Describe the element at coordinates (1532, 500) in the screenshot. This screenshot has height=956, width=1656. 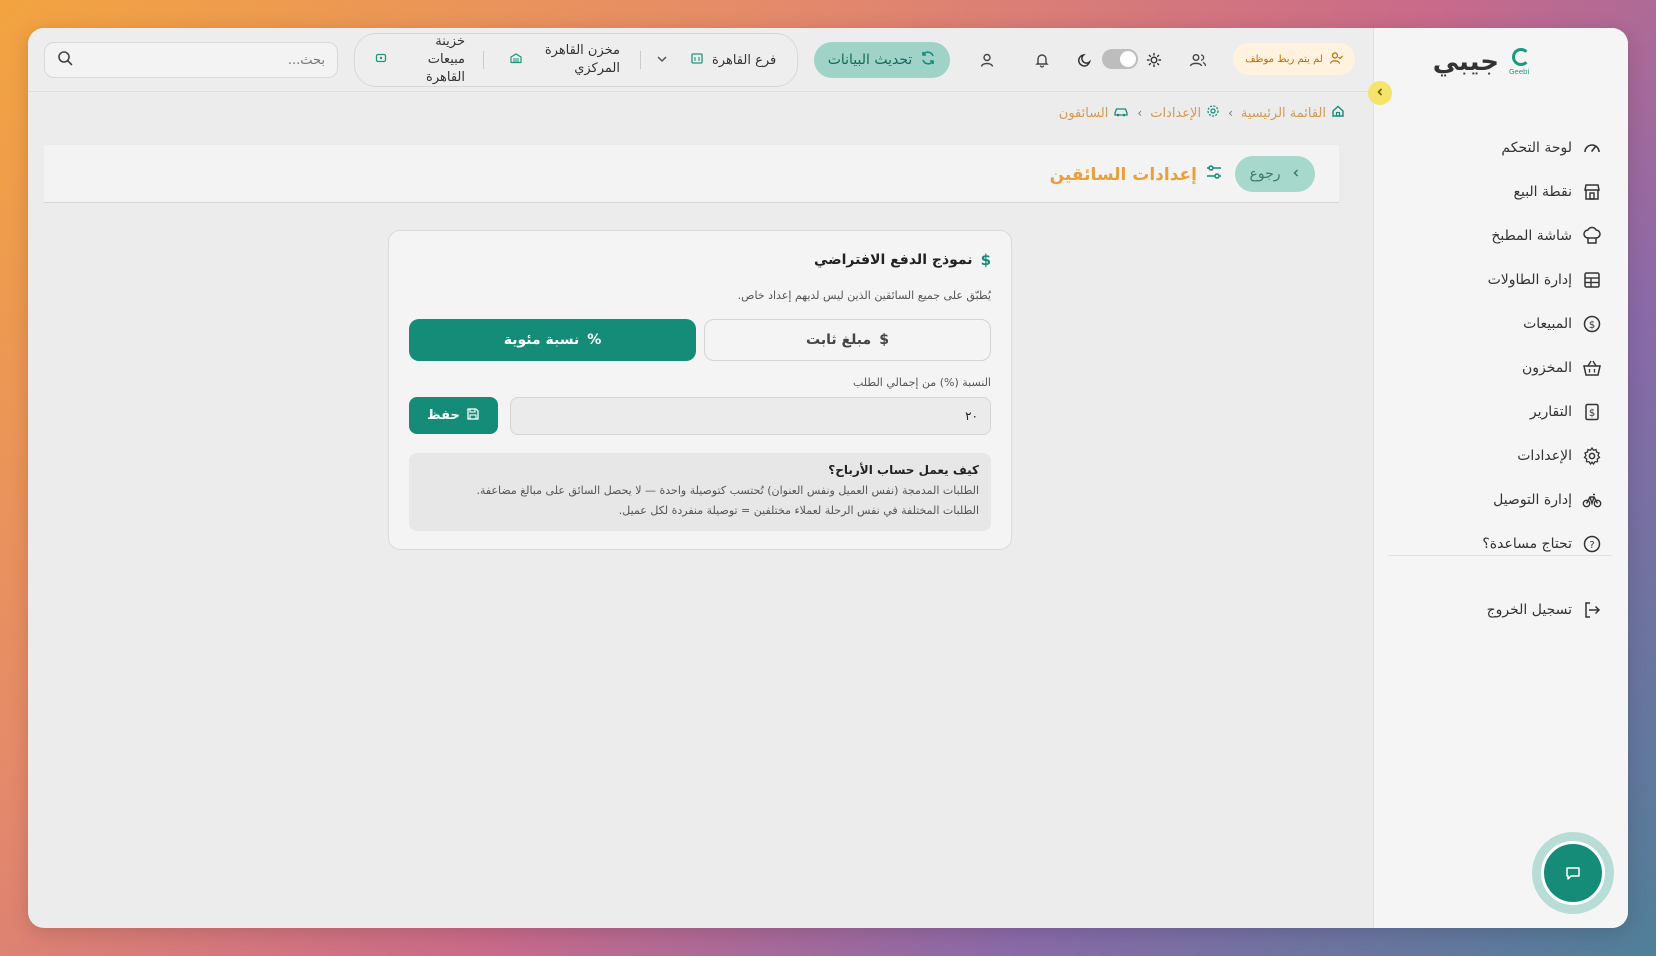
I see `sidebar-item-label: إدارة التوصيل` at that location.